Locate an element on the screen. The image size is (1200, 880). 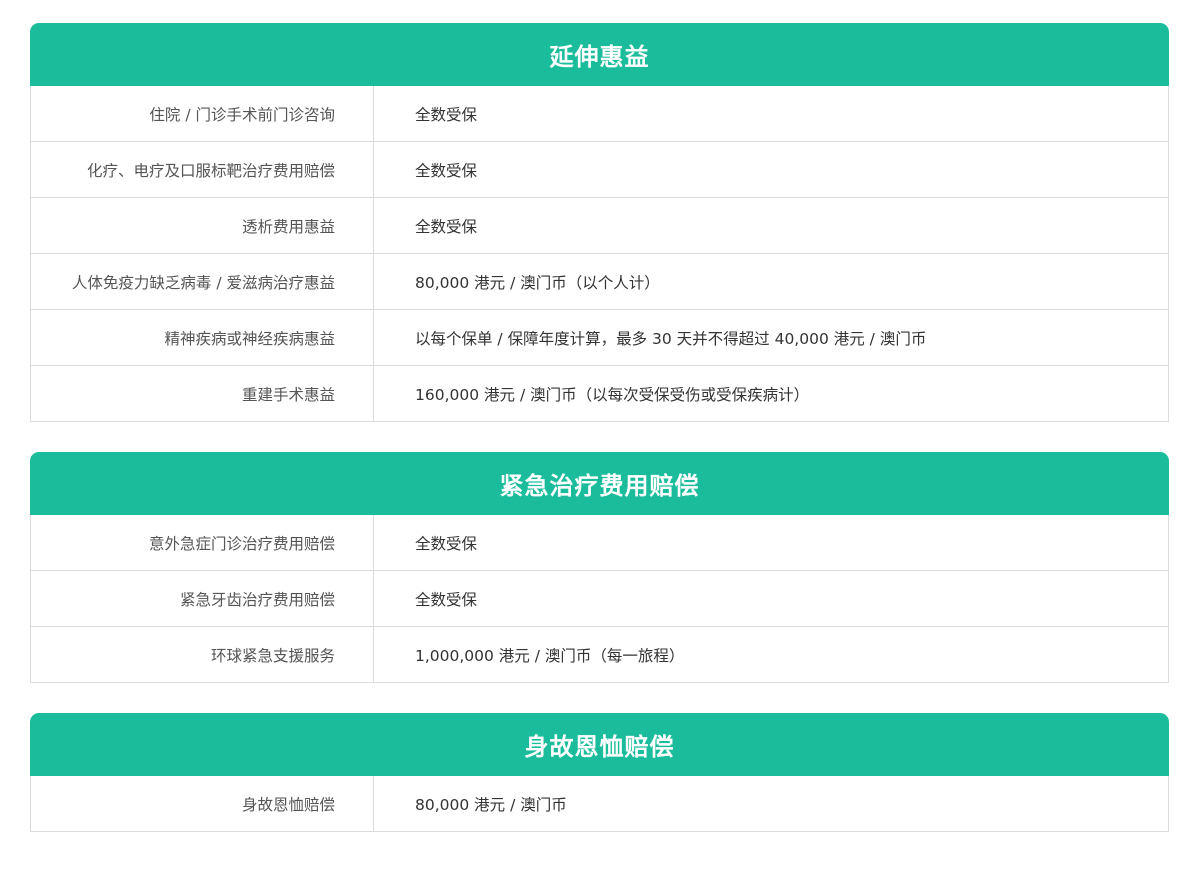
section-title: 延伸惠益 is located at coordinates (599, 54).